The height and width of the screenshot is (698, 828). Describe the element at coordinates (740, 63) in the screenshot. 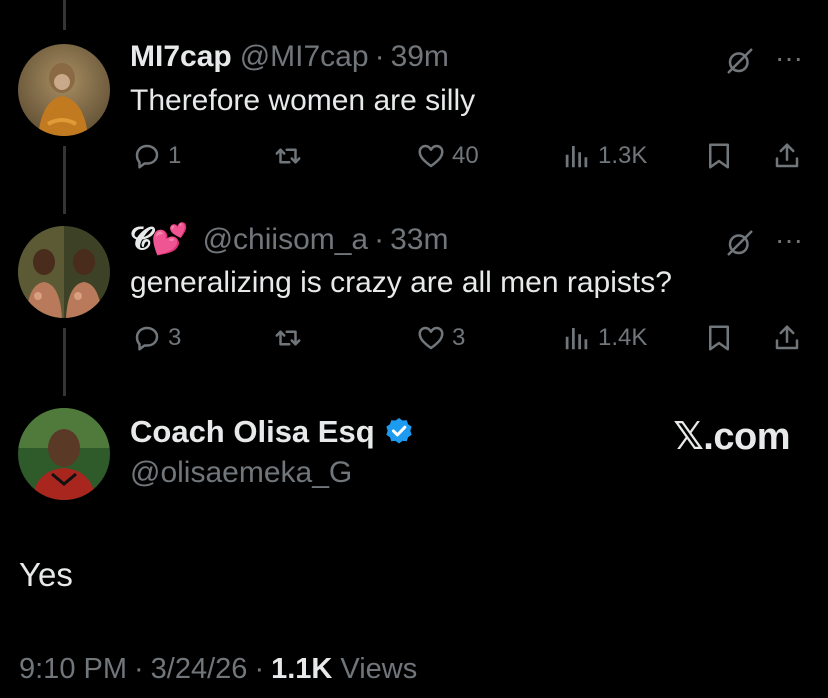

I see `grok-icon` at that location.